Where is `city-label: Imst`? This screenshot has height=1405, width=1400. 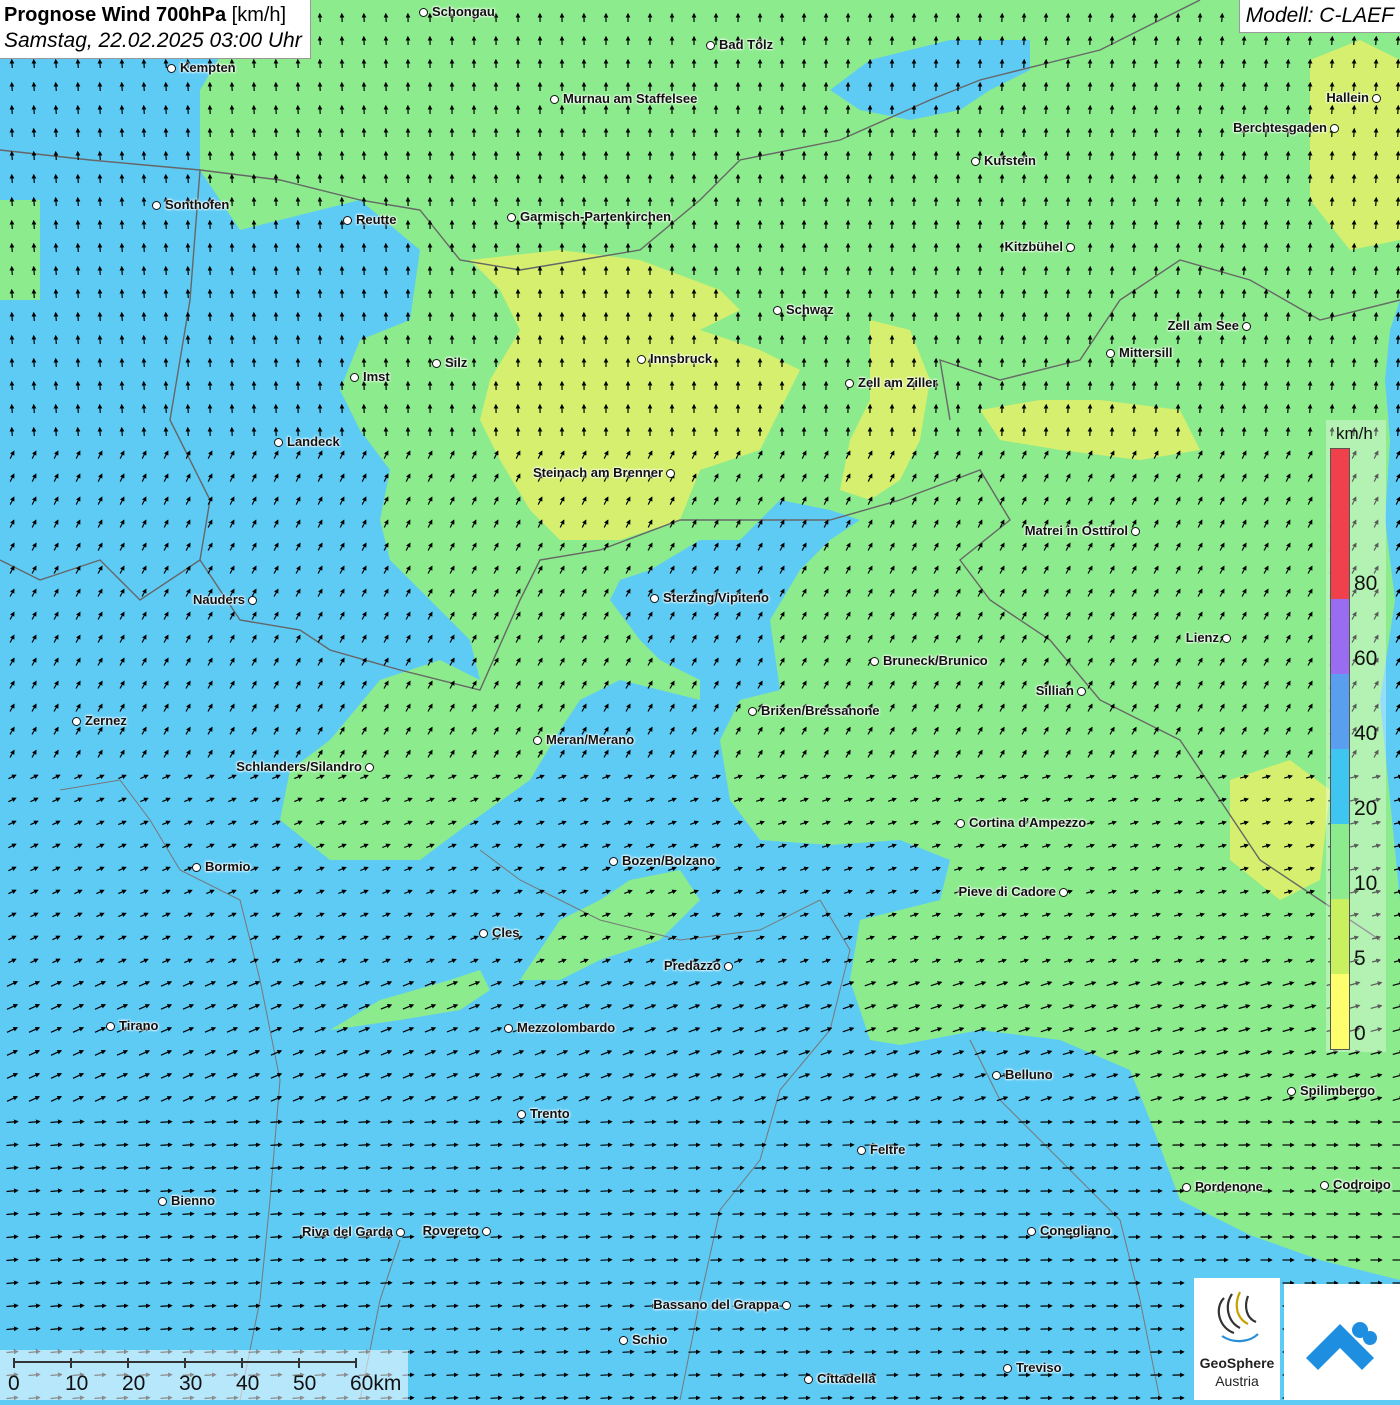
city-label: Imst is located at coordinates (376, 376).